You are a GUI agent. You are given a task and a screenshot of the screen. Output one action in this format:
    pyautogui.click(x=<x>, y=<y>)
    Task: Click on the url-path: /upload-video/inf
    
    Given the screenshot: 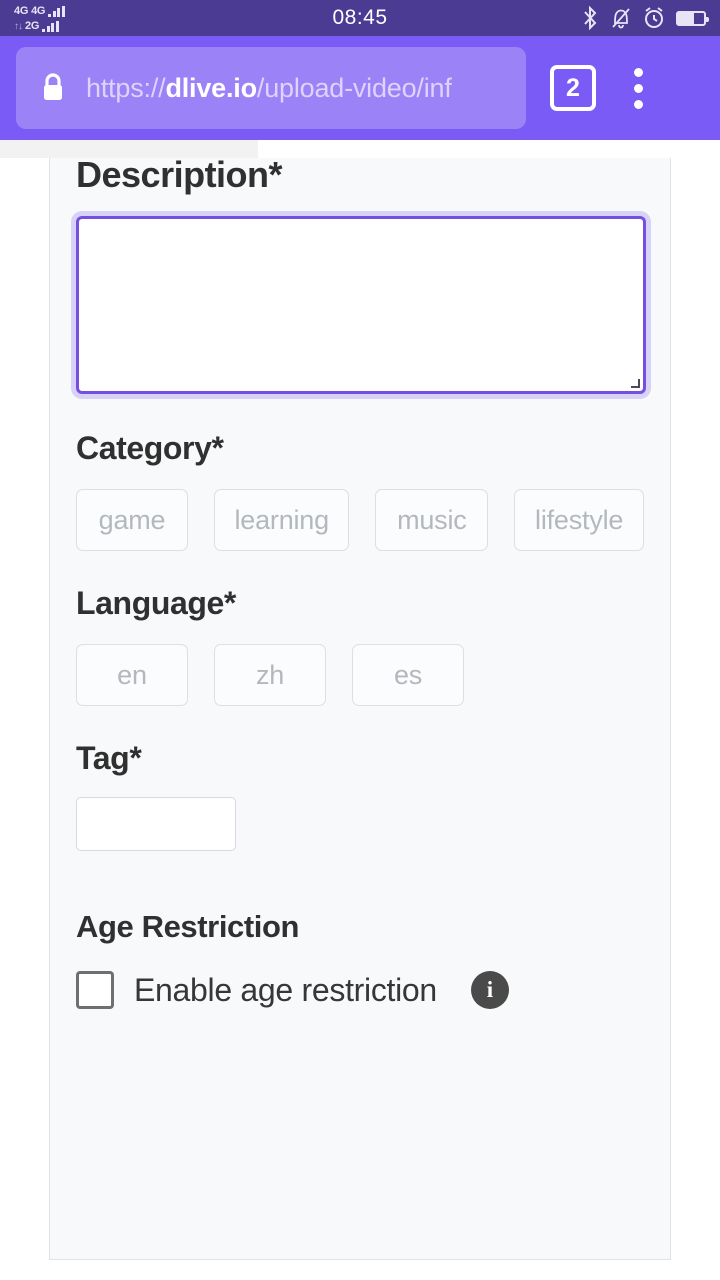 What is the action you would take?
    pyautogui.click(x=354, y=87)
    